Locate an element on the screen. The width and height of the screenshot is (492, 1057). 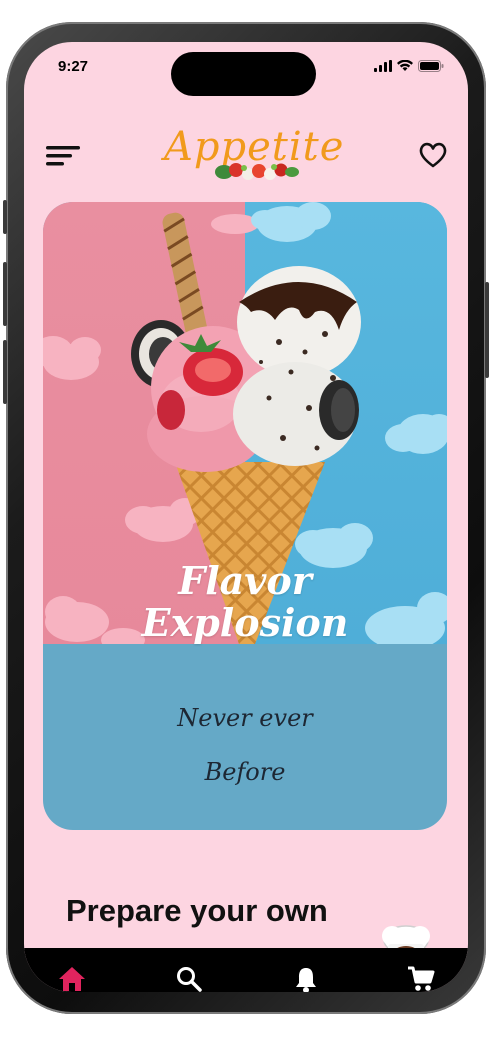
promo-heading: Prepare your own is located at coordinates (226, 911).